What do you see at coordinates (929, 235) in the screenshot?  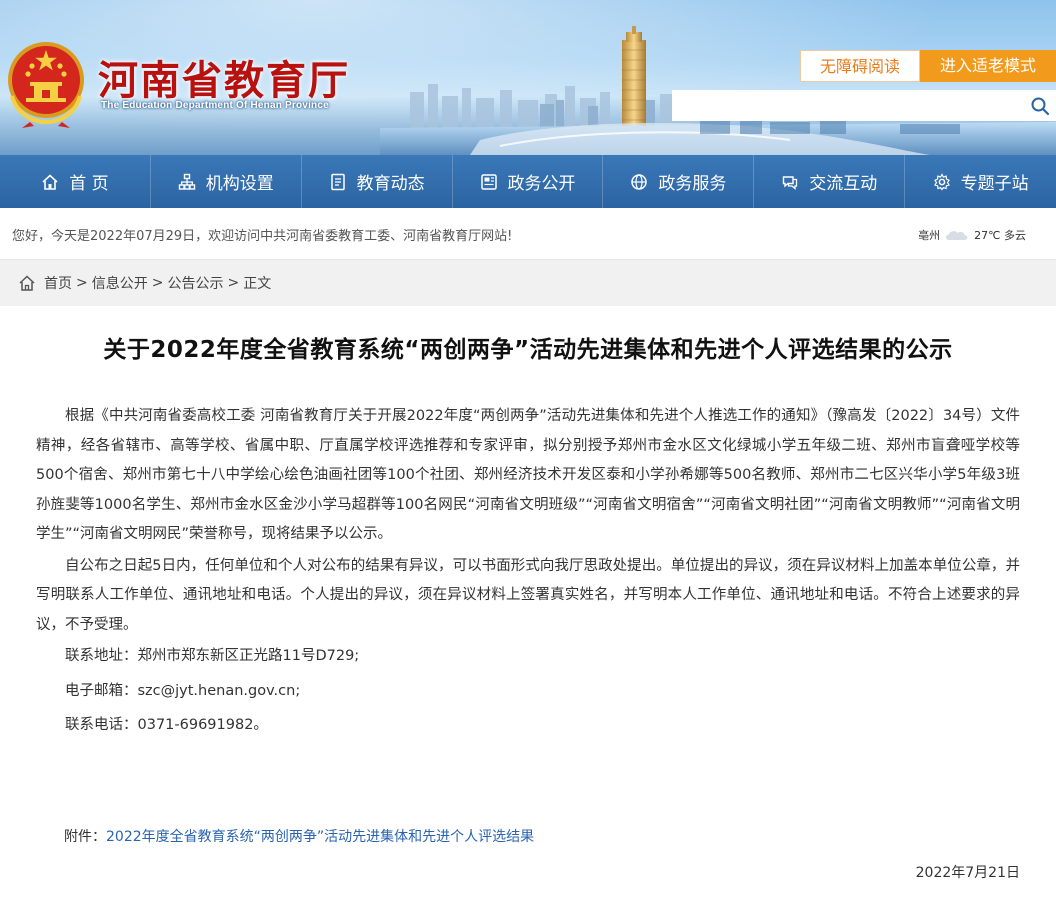 I see `weather-city: 亳州` at bounding box center [929, 235].